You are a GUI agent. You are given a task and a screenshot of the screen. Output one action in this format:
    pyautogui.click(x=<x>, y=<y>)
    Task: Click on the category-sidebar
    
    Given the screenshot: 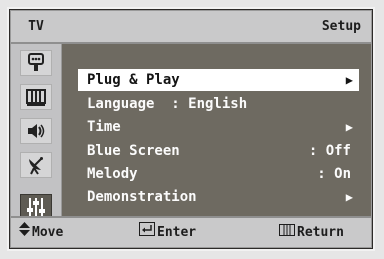 What is the action you would take?
    pyautogui.click(x=36, y=135)
    